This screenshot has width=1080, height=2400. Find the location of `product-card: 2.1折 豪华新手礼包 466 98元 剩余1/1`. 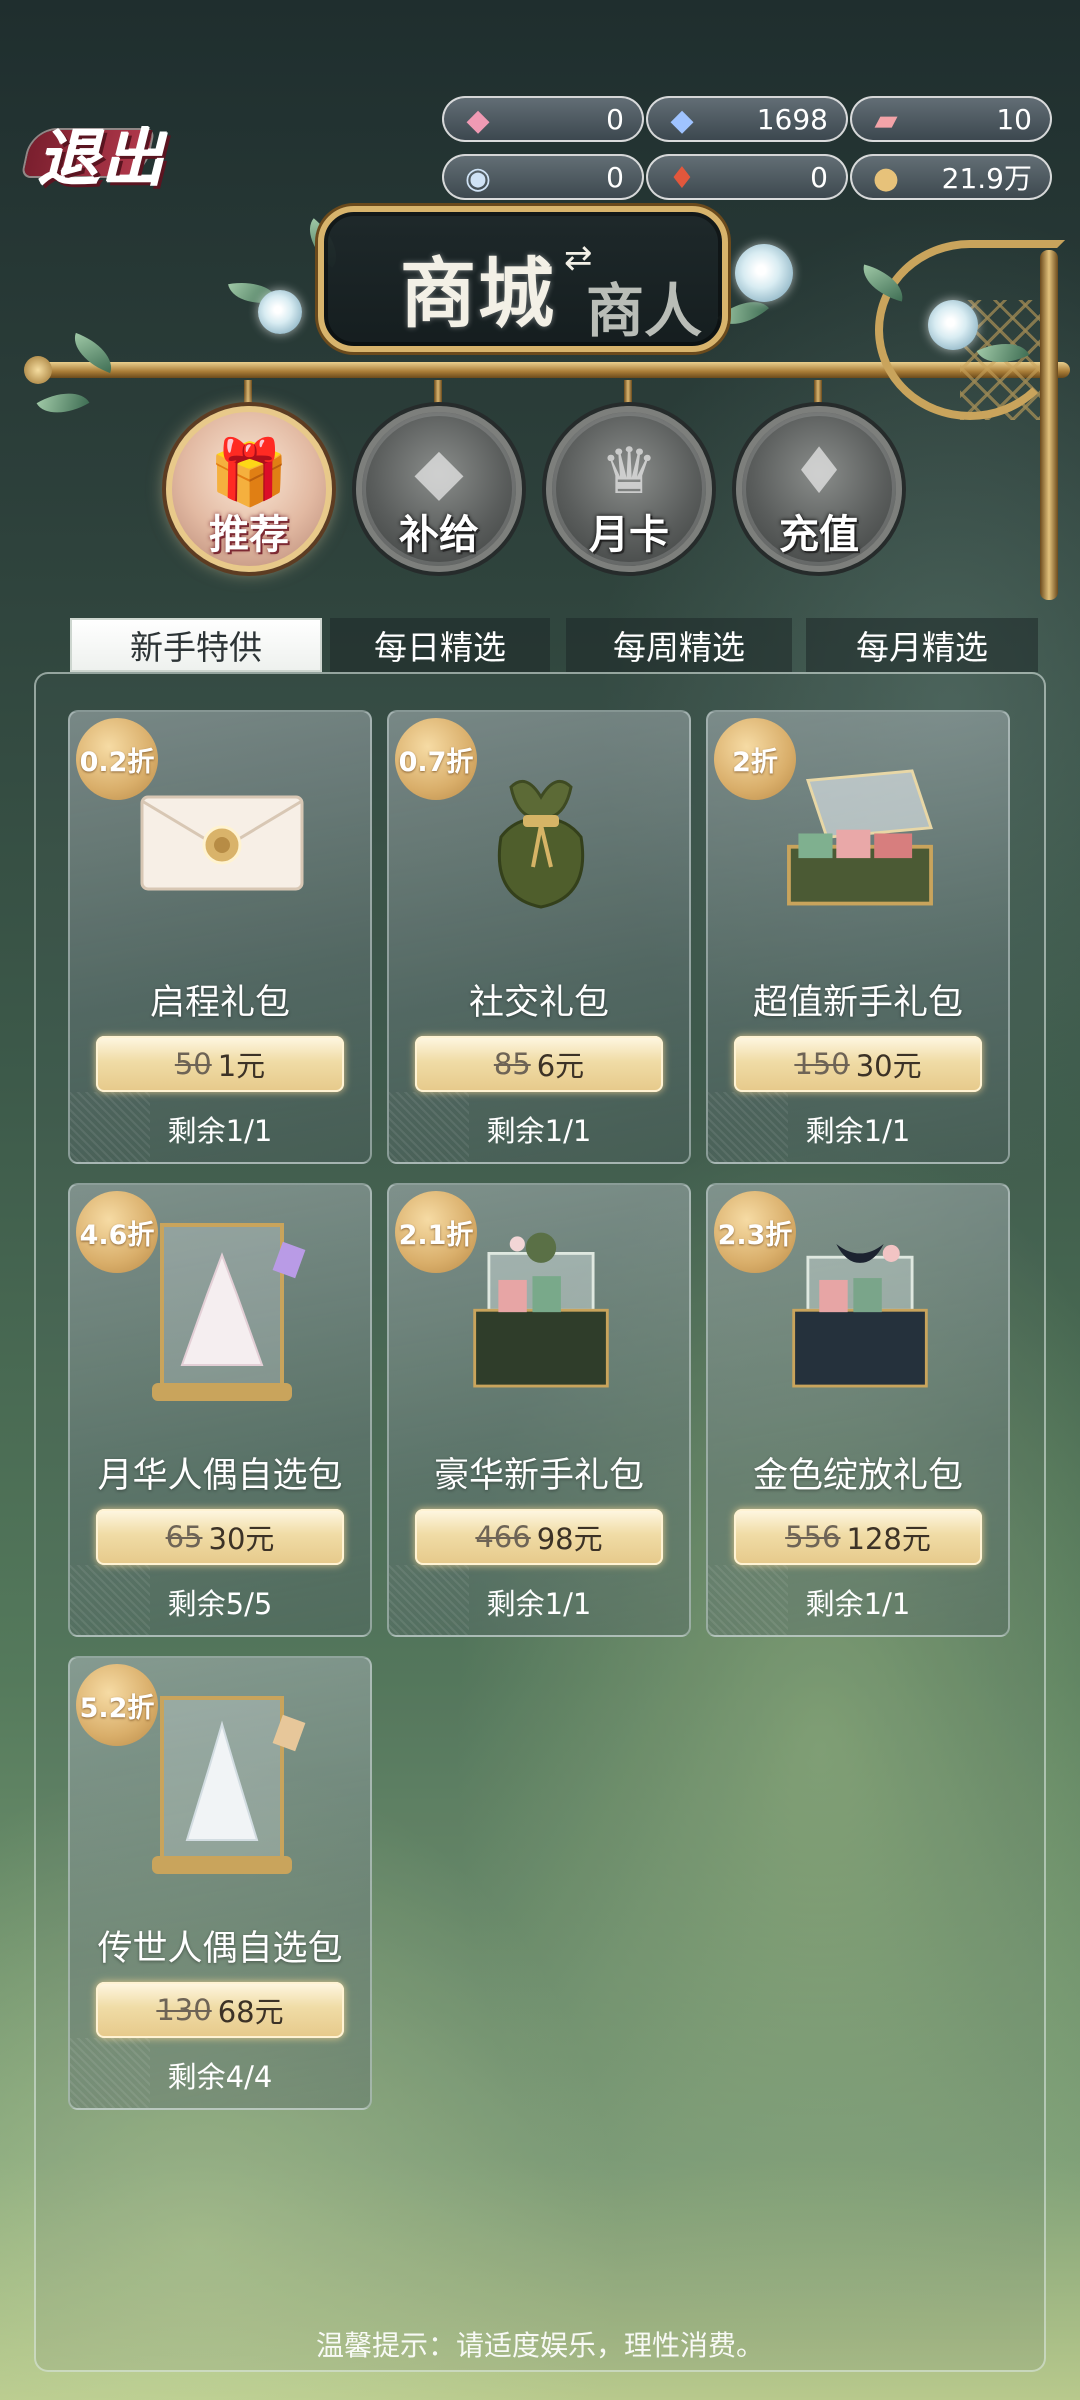

product-card: 2.1折 豪华新手礼包 466 98元 剩余1/1 is located at coordinates (539, 1410).